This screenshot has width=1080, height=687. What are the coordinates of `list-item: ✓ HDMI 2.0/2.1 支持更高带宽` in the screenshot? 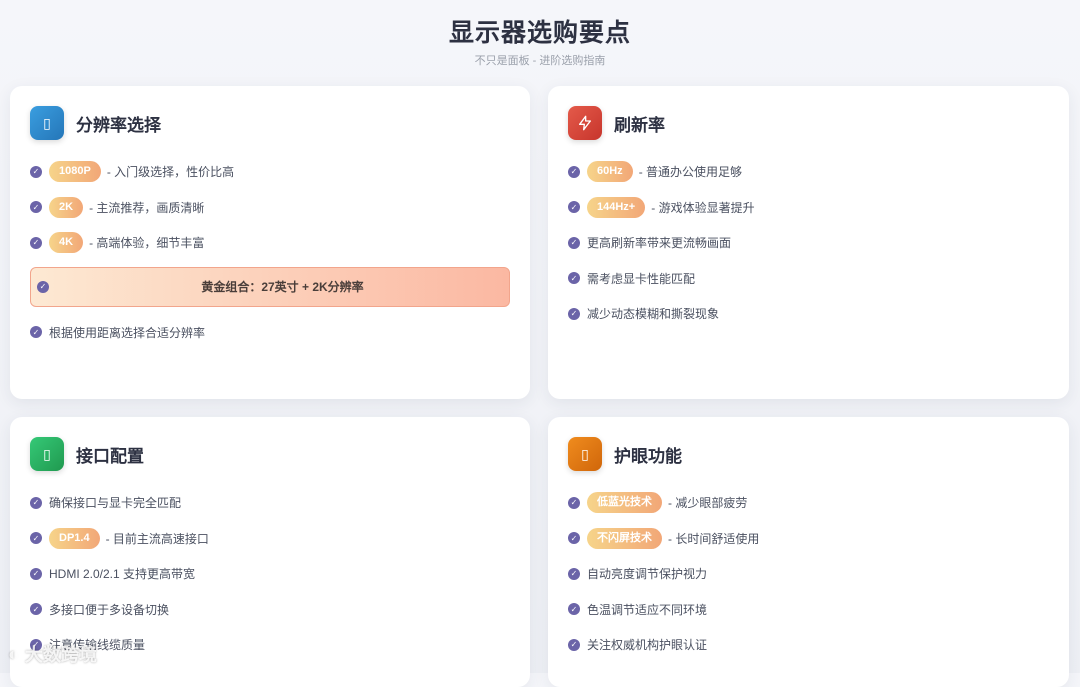 It's located at (280, 574).